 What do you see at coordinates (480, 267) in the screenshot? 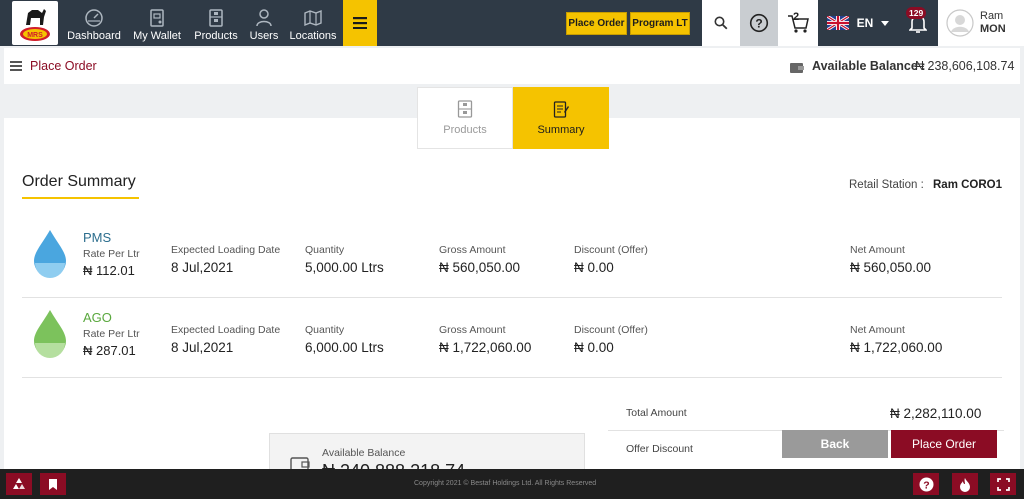
I see `gross-amount-value: ₦ 560,050.00` at bounding box center [480, 267].